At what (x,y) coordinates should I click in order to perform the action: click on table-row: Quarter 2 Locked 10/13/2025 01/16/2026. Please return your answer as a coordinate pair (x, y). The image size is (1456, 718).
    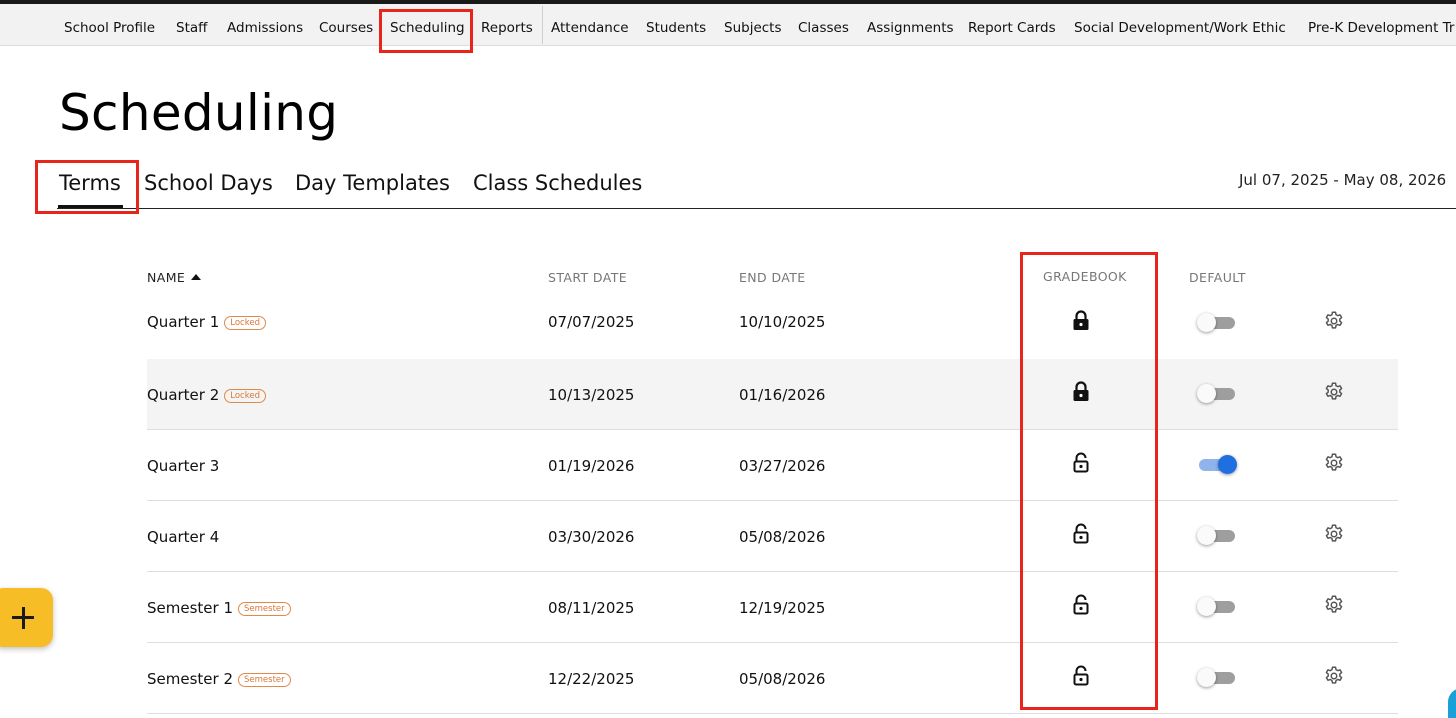
    Looking at the image, I should click on (772, 394).